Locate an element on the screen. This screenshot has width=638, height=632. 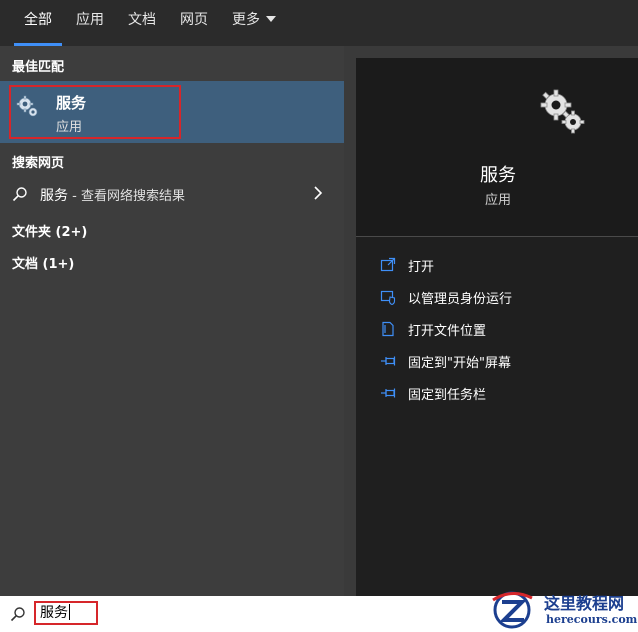
text-cursor is located at coordinates (69, 612).